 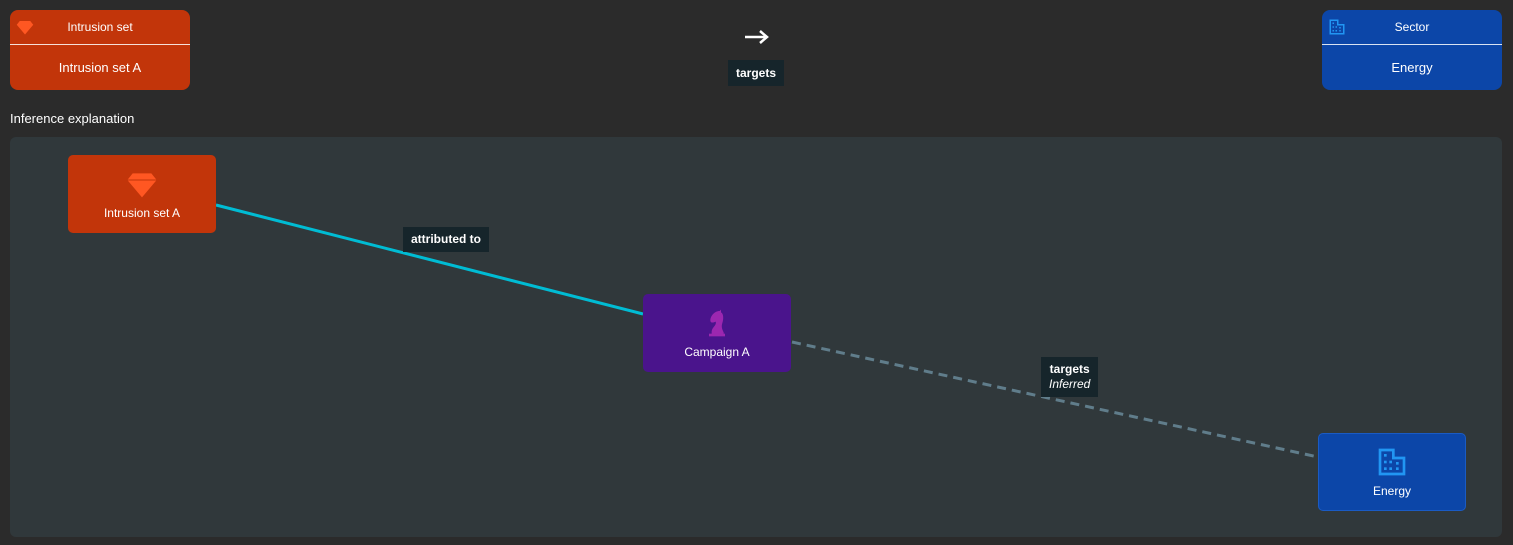 I want to click on target-entity-name: Energy, so click(x=1412, y=67).